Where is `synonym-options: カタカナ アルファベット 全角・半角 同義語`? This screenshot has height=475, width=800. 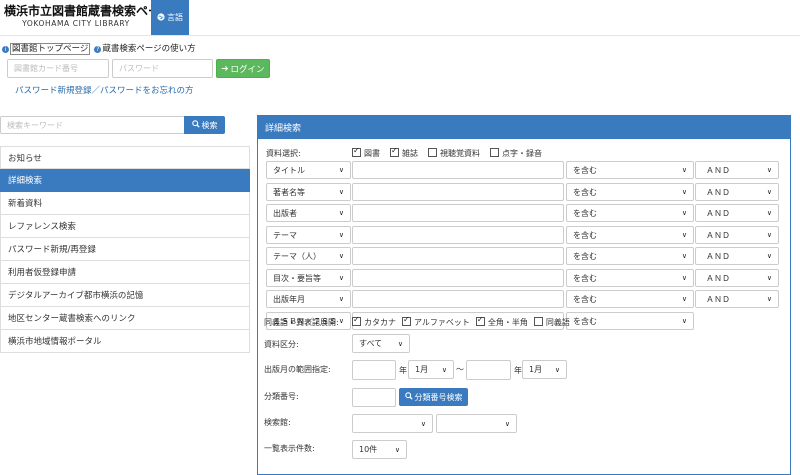
synonym-options: カタカナ アルファベット 全角・半角 同義語 is located at coordinates (461, 321).